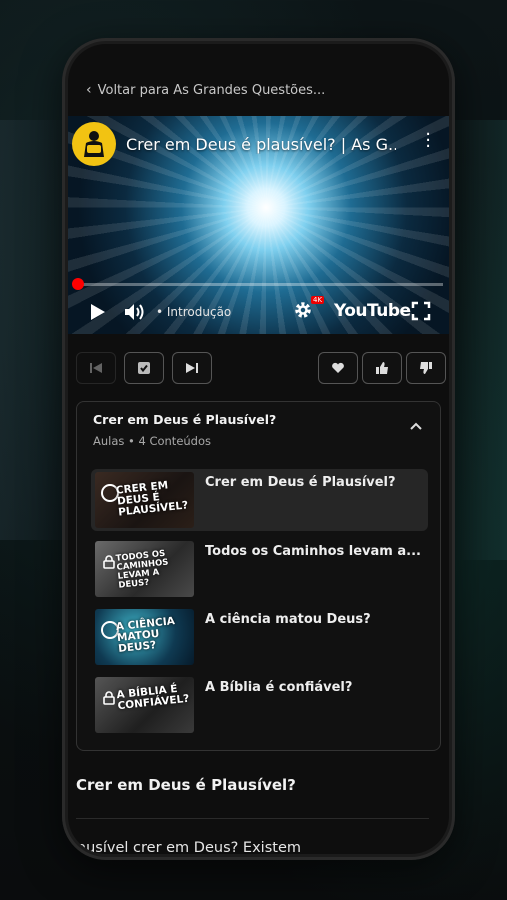 The height and width of the screenshot is (900, 507). I want to click on thumbnail-text: TODOS OS CAMINHOS LEVAM A DEUS?, so click(142, 569).